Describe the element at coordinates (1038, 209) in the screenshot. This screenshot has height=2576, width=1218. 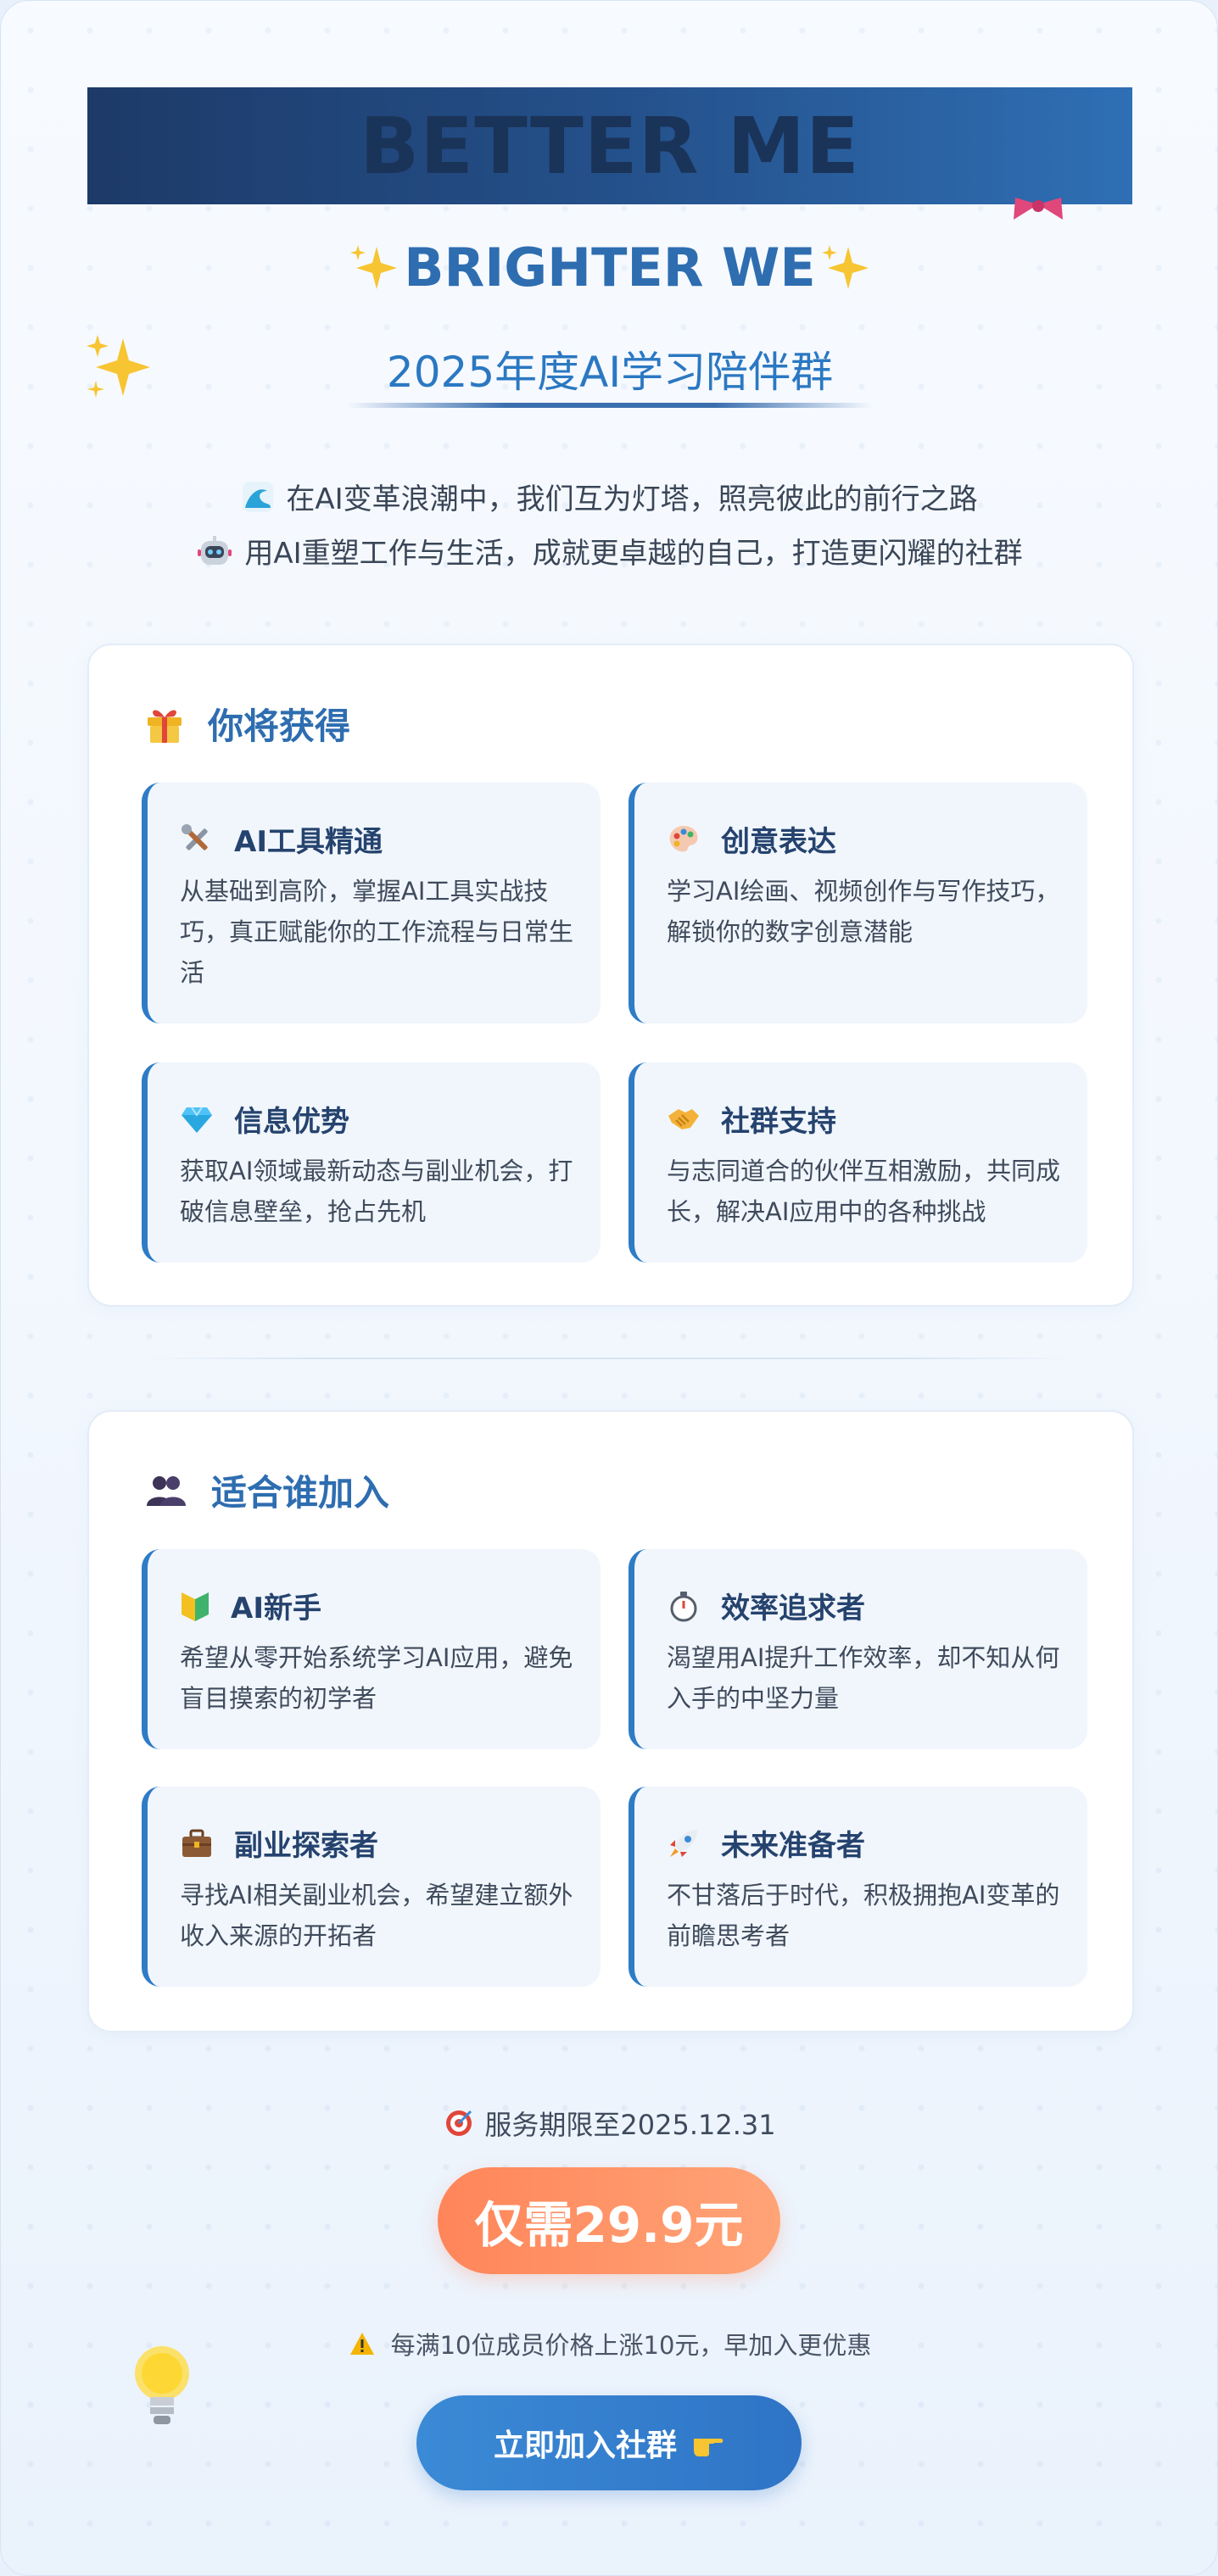
I see `bow-icon` at that location.